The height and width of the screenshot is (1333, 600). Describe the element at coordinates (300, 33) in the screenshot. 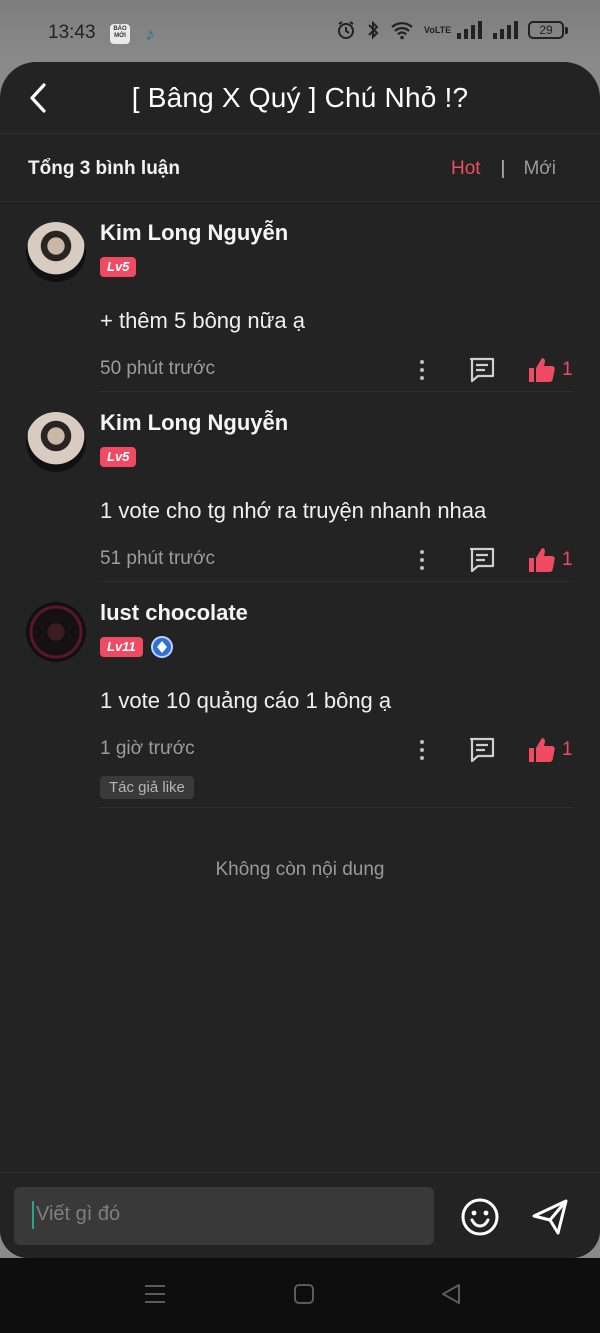

I see `status-bar: 13:43 BÁO MỚI ♪ VoLTE 29` at that location.